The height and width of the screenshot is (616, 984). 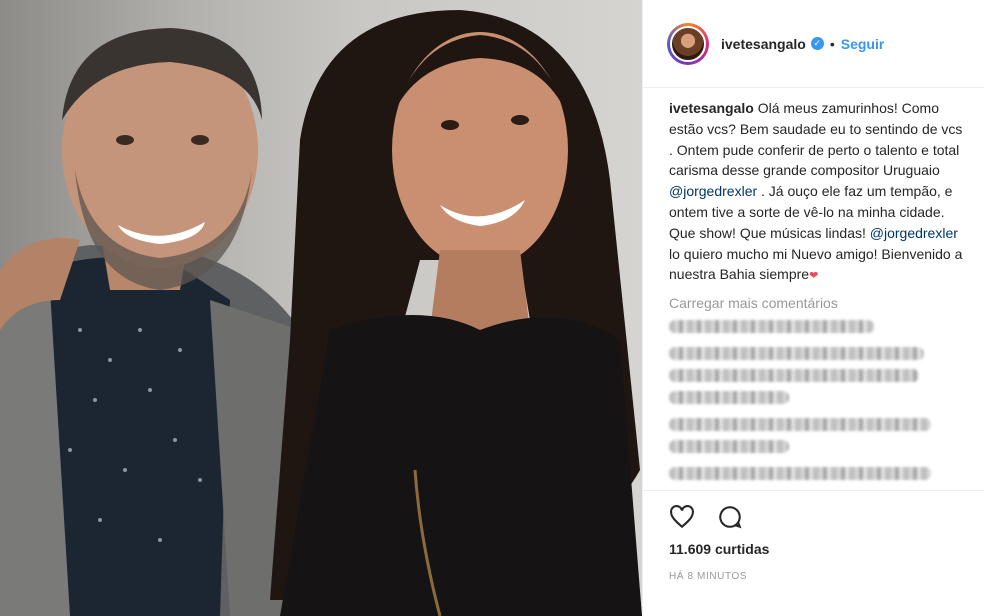 I want to click on like-count: 11.609 curtidas, so click(x=719, y=549).